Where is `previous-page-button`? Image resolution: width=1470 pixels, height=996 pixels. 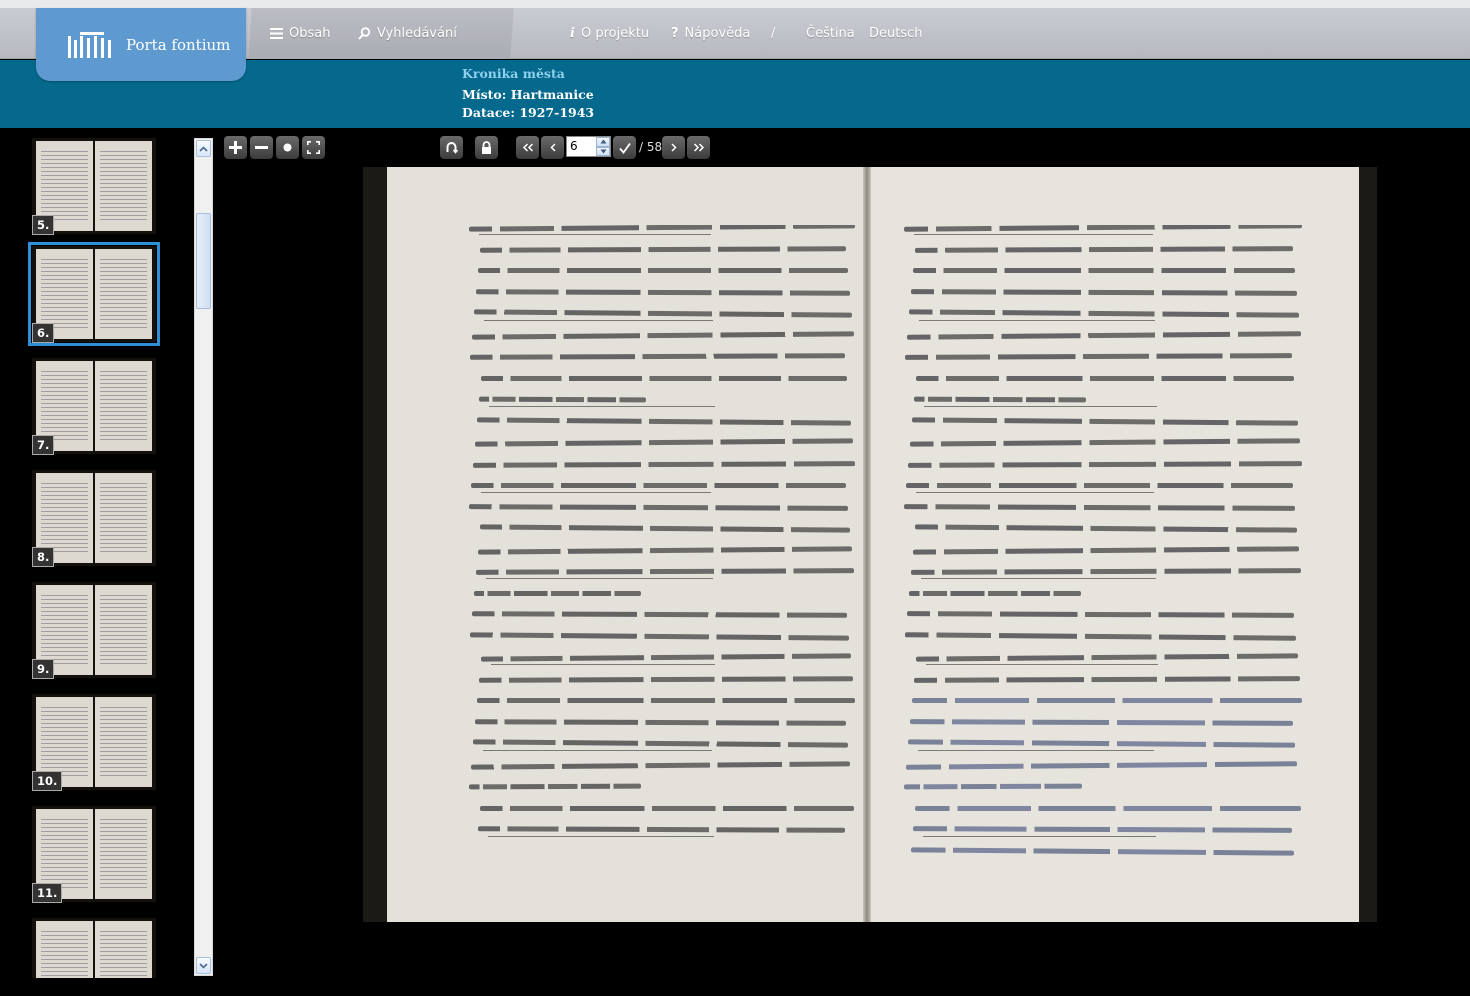 previous-page-button is located at coordinates (552, 147).